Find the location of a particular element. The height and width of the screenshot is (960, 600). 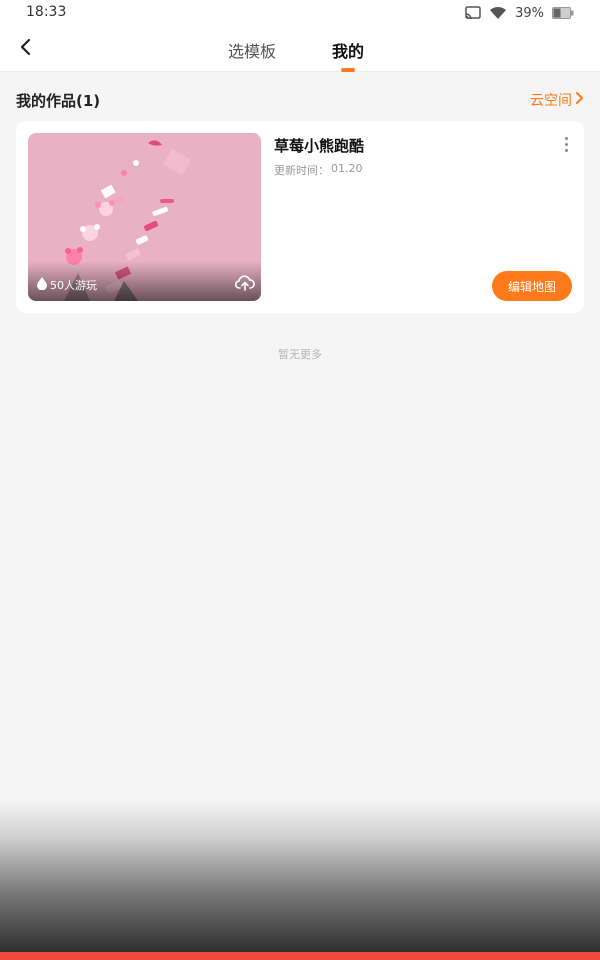

updated-label: 更新时间： is located at coordinates (301, 170).